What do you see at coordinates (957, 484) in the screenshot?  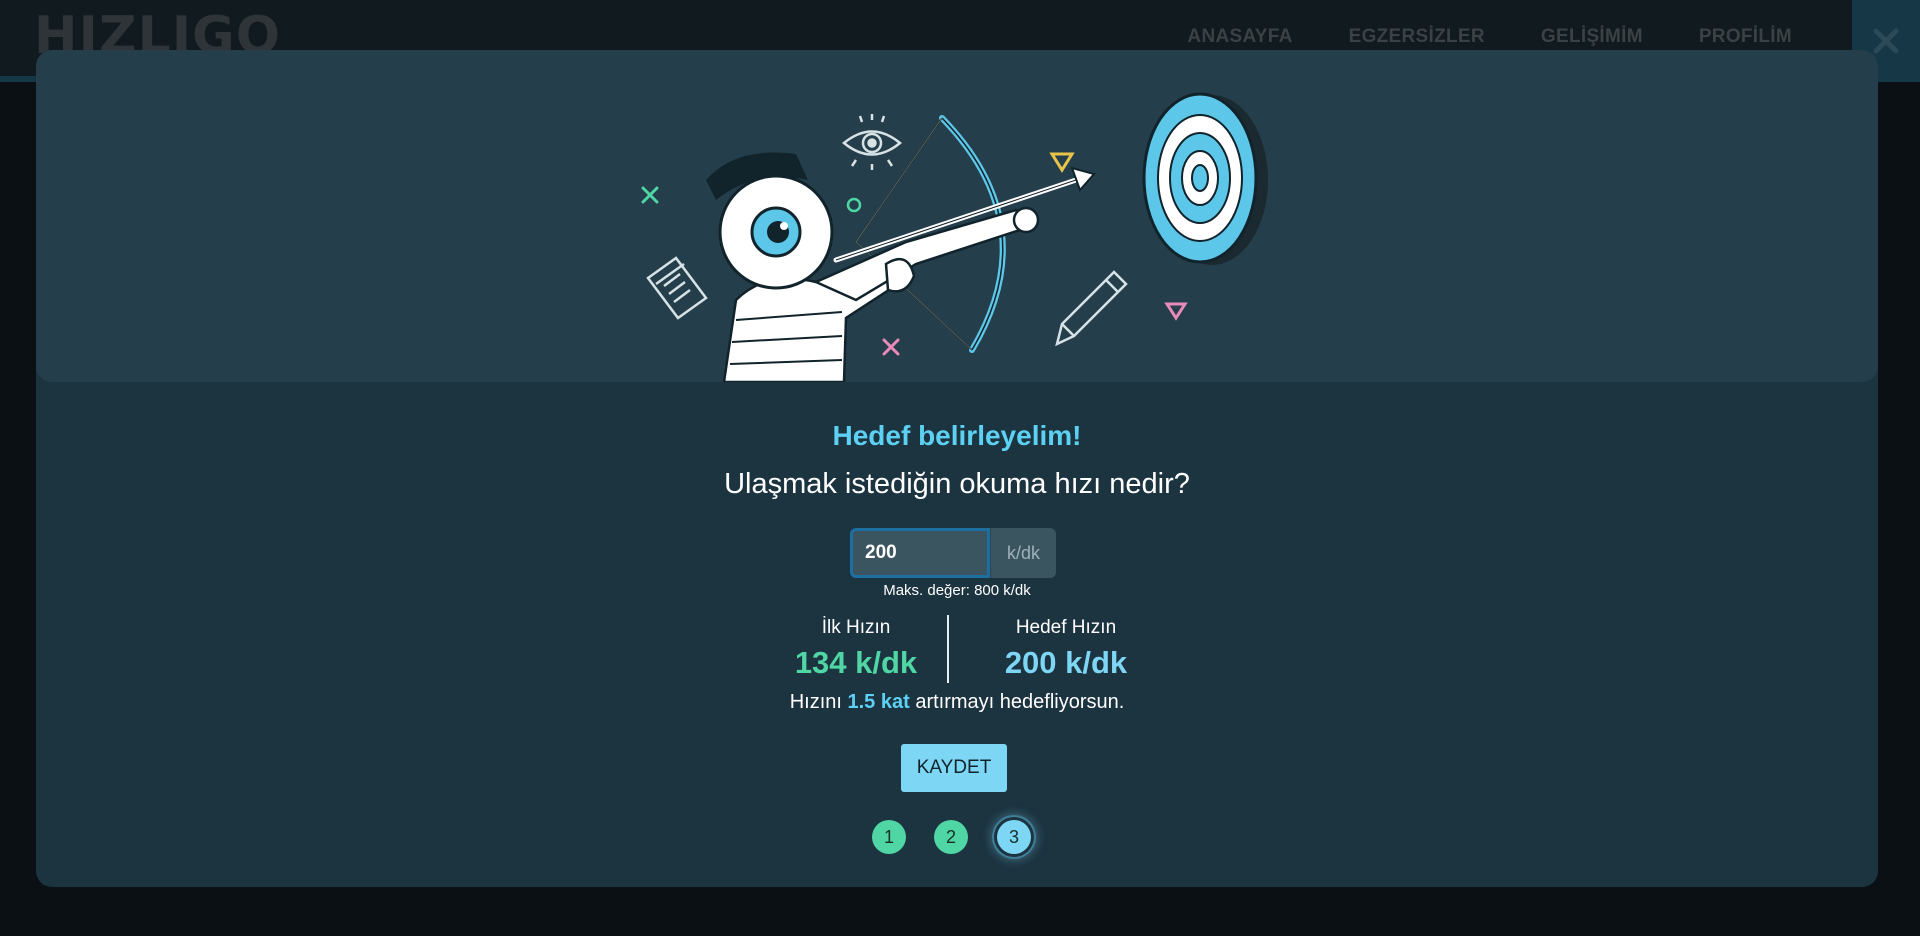 I see `modal-question: Ulaşmak istediğin okuma hızı nedir?` at bounding box center [957, 484].